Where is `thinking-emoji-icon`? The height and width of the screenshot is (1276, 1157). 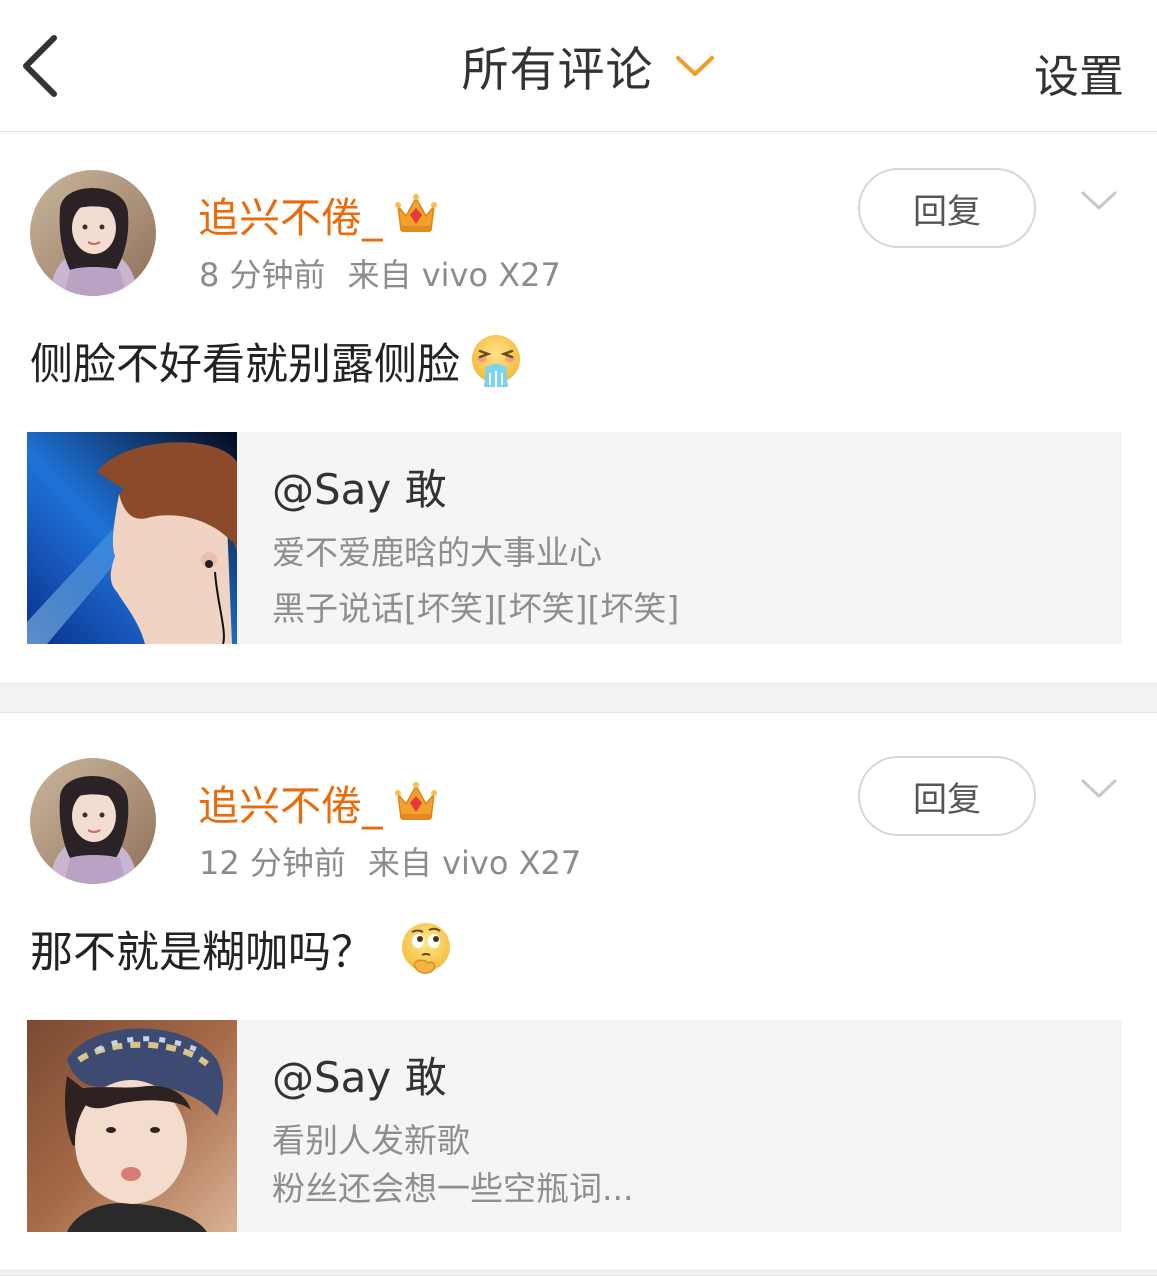
thinking-emoji-icon is located at coordinates (426, 948).